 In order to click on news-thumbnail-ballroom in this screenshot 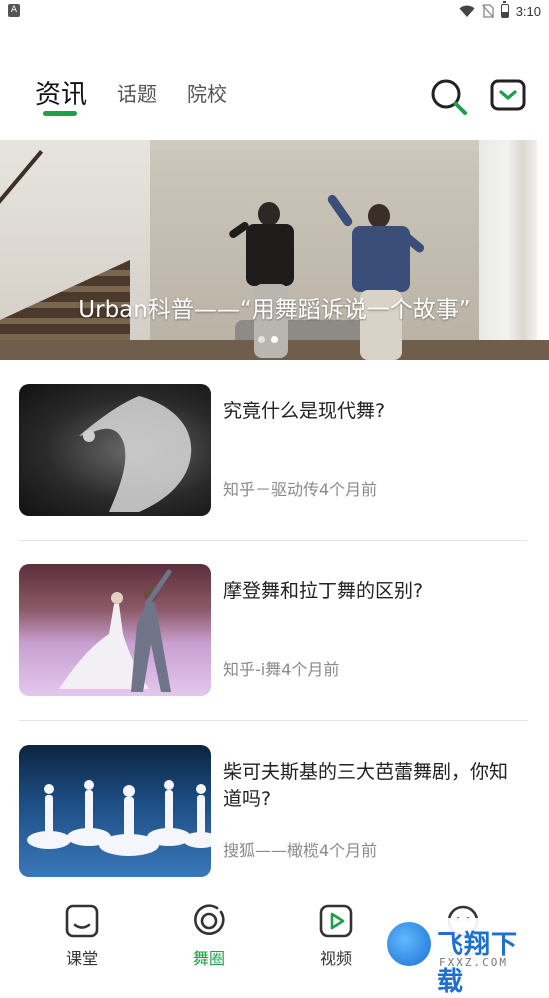, I will do `click(115, 630)`.